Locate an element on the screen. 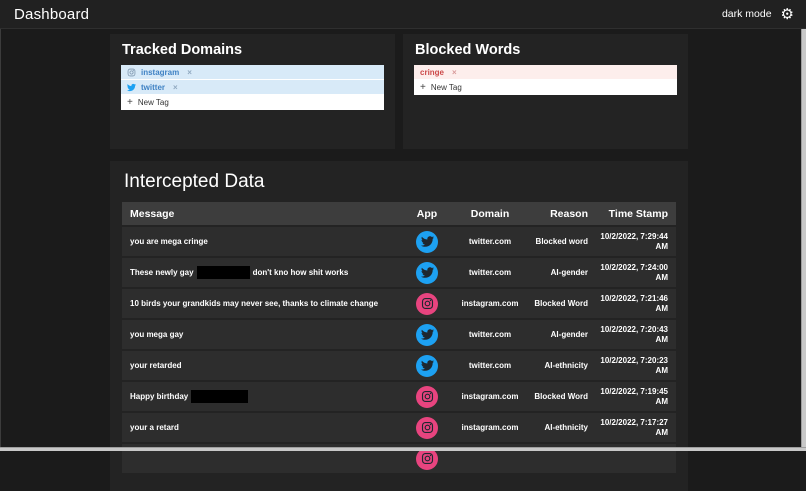 The image size is (806, 491). blocked-words-title: Blocked Words is located at coordinates (468, 50).